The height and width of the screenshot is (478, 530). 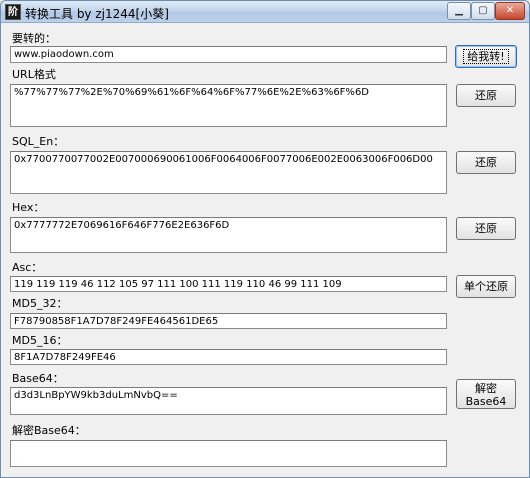 I want to click on hex-label: Hex：, so click(x=28, y=207).